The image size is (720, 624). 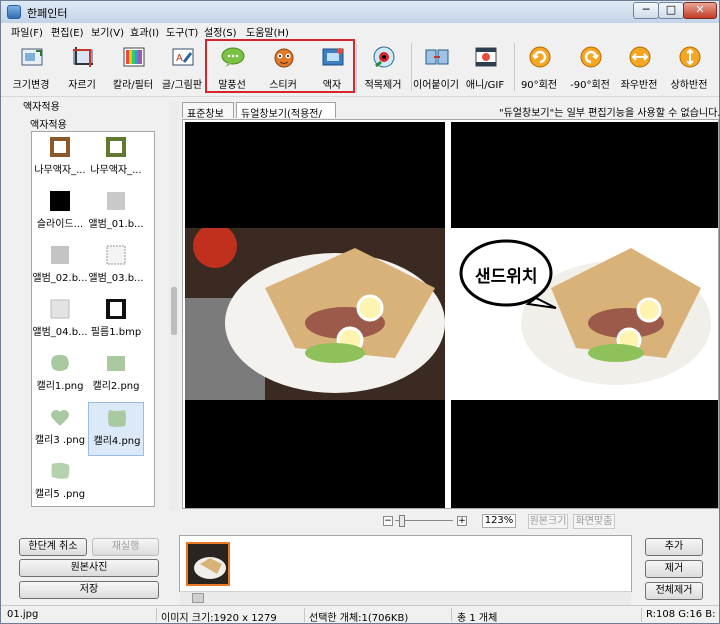 What do you see at coordinates (60, 481) in the screenshot?
I see `frame-thumb-calli5: 캘리5 .png` at bounding box center [60, 481].